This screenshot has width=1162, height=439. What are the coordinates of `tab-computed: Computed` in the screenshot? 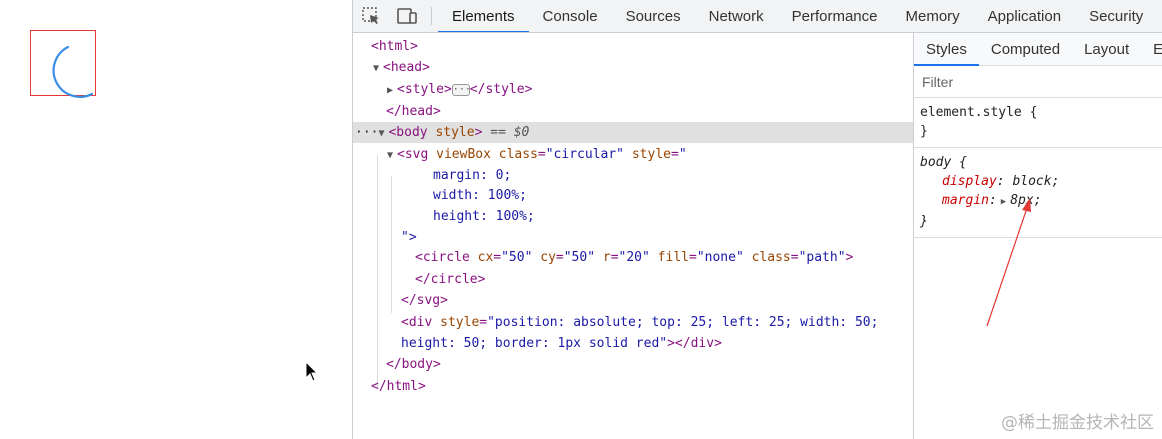 It's located at (1025, 49).